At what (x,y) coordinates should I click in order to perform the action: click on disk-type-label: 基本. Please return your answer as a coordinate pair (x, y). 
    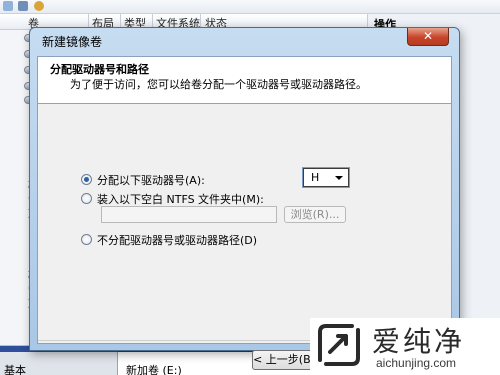
    Looking at the image, I should click on (15, 369).